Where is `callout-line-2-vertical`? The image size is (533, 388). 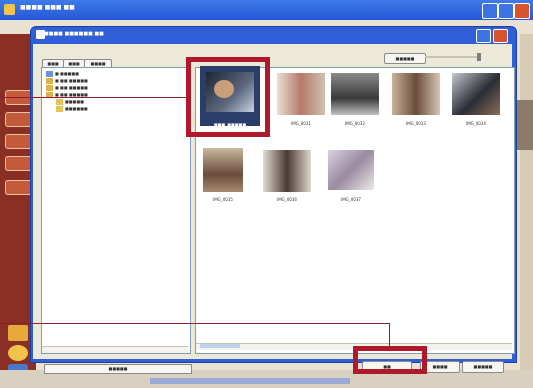
callout-line-2-vertical is located at coordinates (389, 335).